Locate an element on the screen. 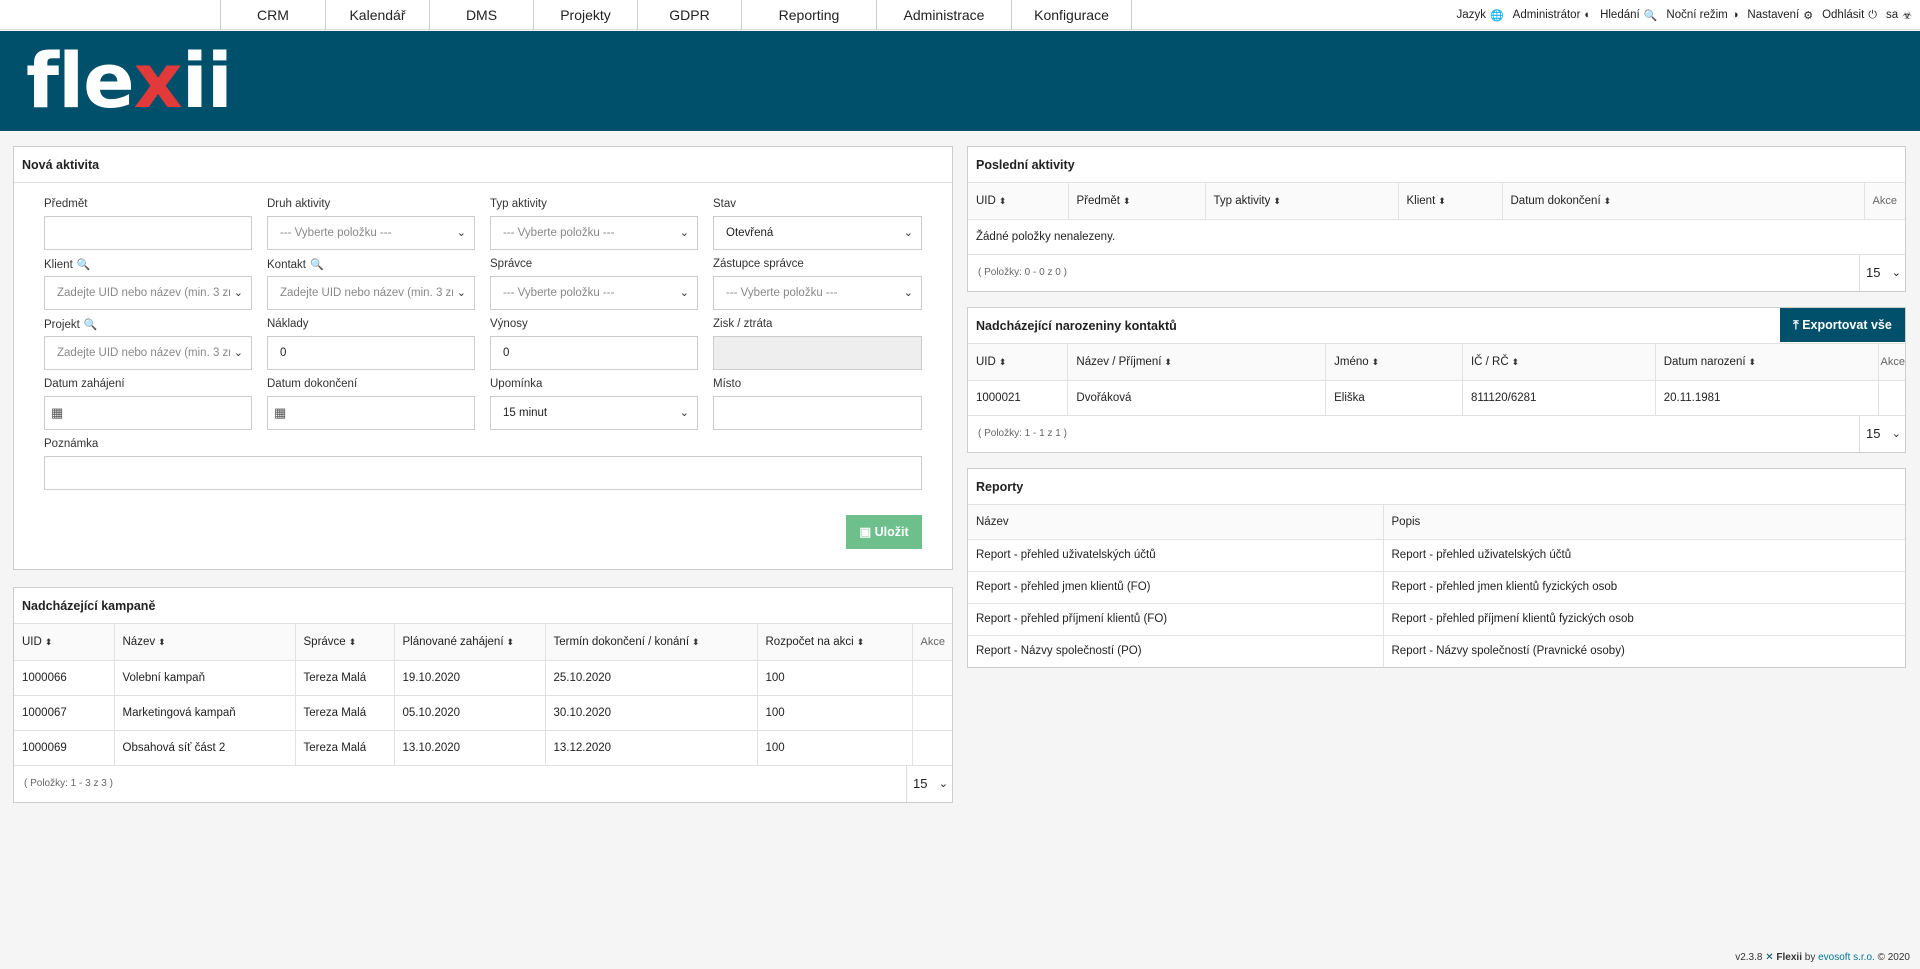  language-label: Jazyk is located at coordinates (1471, 15).